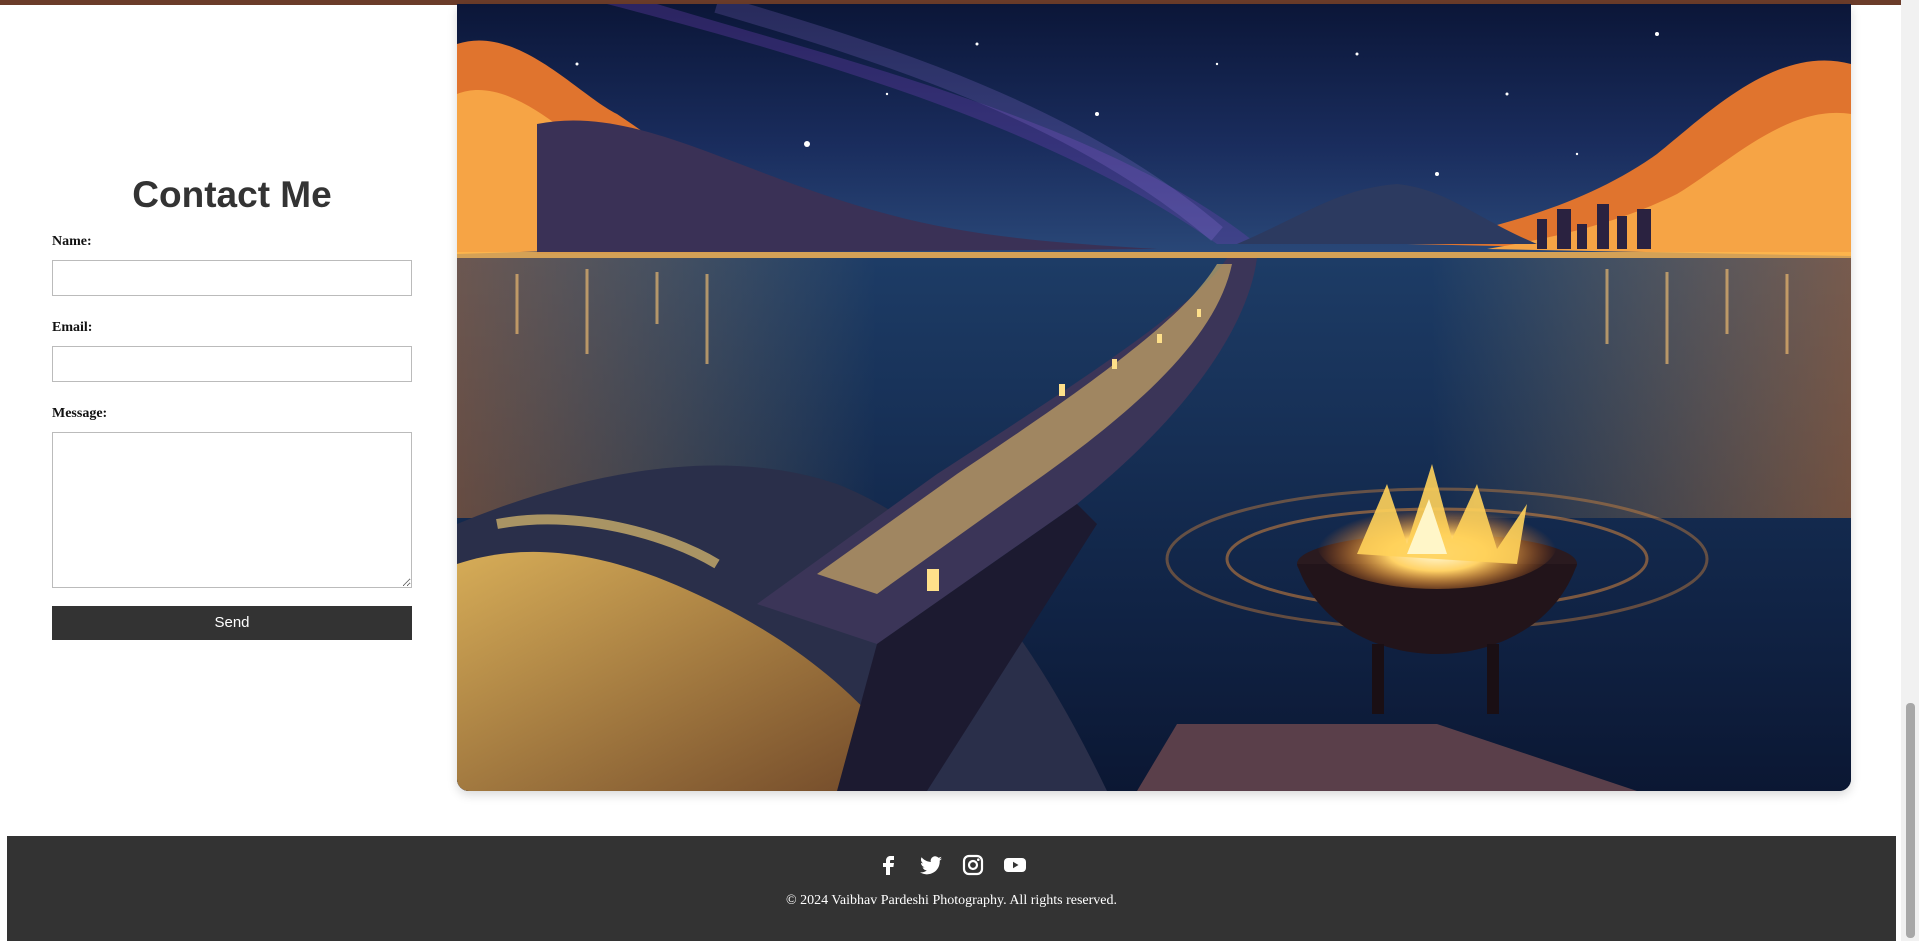 The width and height of the screenshot is (1919, 941). What do you see at coordinates (1910, 470) in the screenshot?
I see `page-scrollbar` at bounding box center [1910, 470].